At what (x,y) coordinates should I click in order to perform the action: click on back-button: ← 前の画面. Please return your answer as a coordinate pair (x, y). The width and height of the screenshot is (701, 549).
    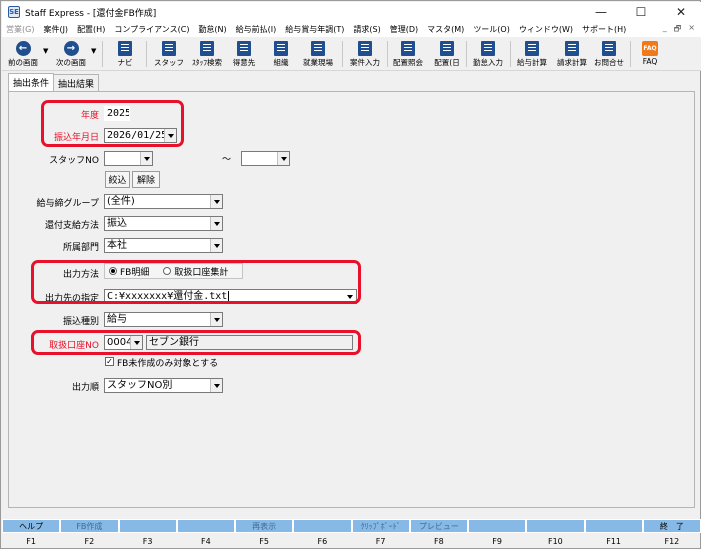
    Looking at the image, I should click on (23, 54).